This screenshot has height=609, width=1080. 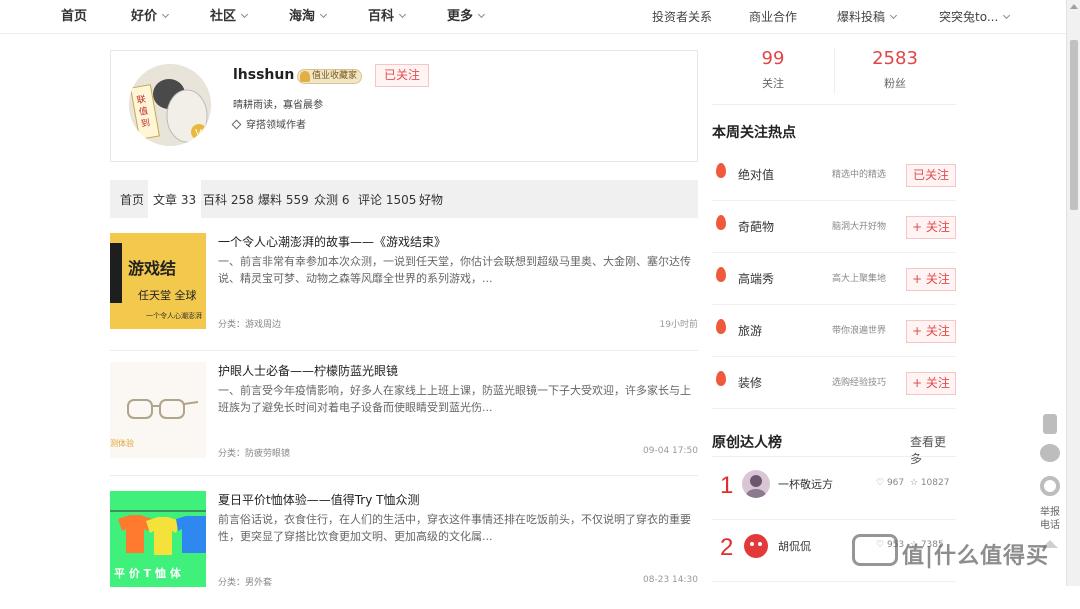 What do you see at coordinates (249, 323) in the screenshot?
I see `article-category: 分类：游戏周边` at bounding box center [249, 323].